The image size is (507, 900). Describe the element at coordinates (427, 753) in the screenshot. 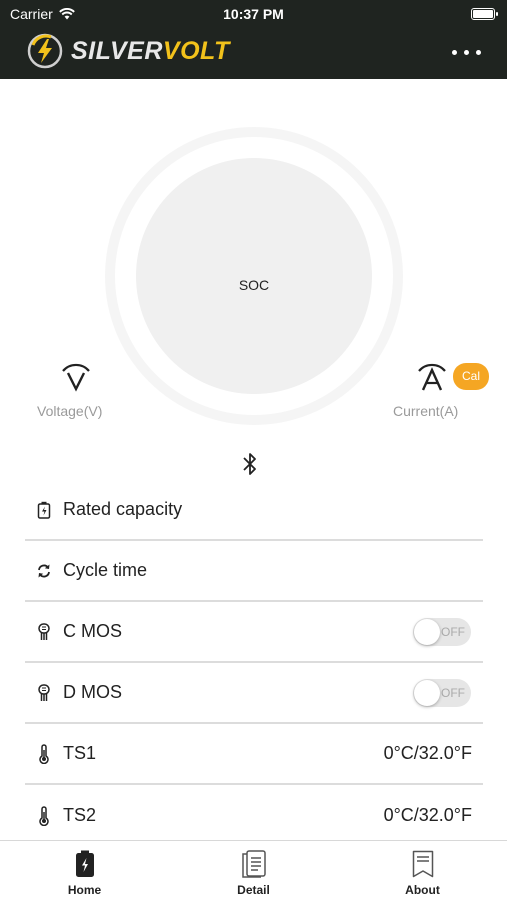

I see `ts1-value: 0°C/32.0°F` at that location.